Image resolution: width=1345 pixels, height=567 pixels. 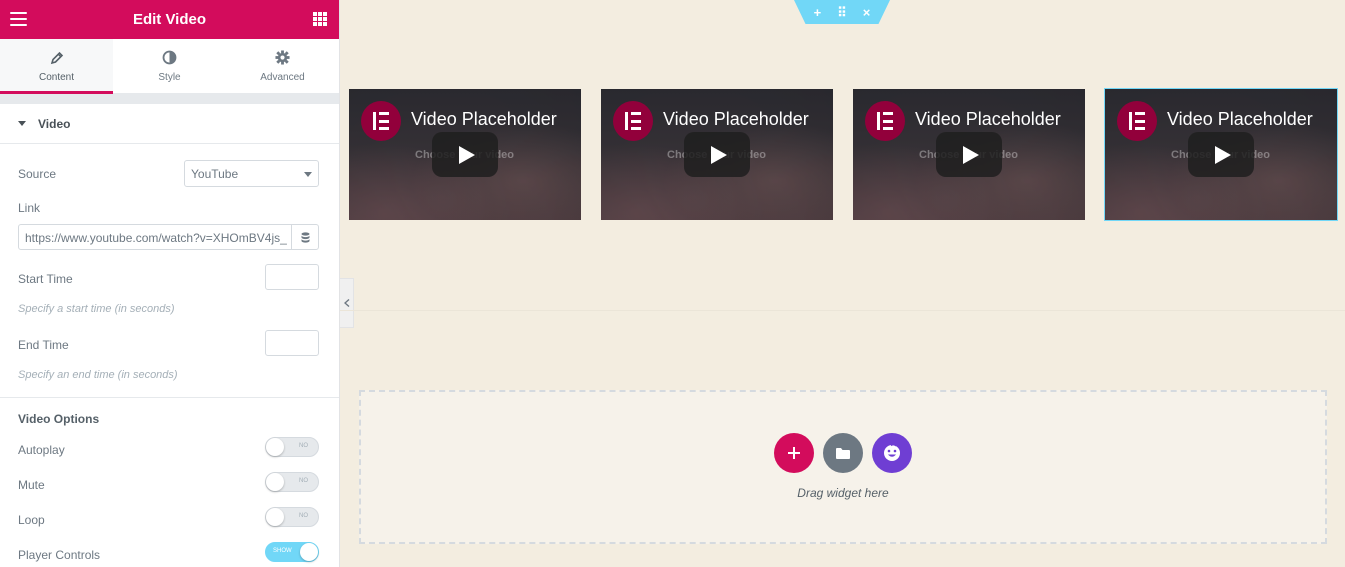 I want to click on tab-label: Advanced, so click(x=282, y=77).